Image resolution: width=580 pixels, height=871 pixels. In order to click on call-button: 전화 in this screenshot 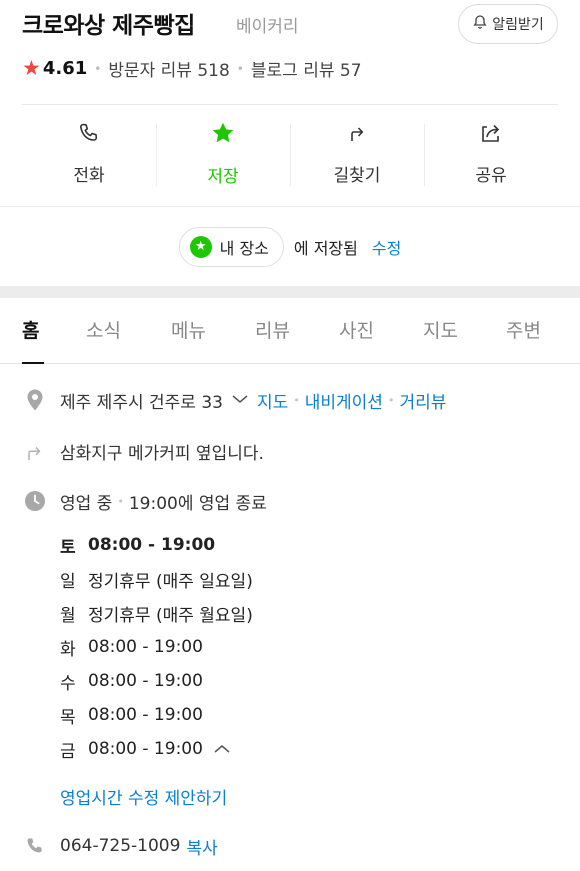, I will do `click(89, 153)`.